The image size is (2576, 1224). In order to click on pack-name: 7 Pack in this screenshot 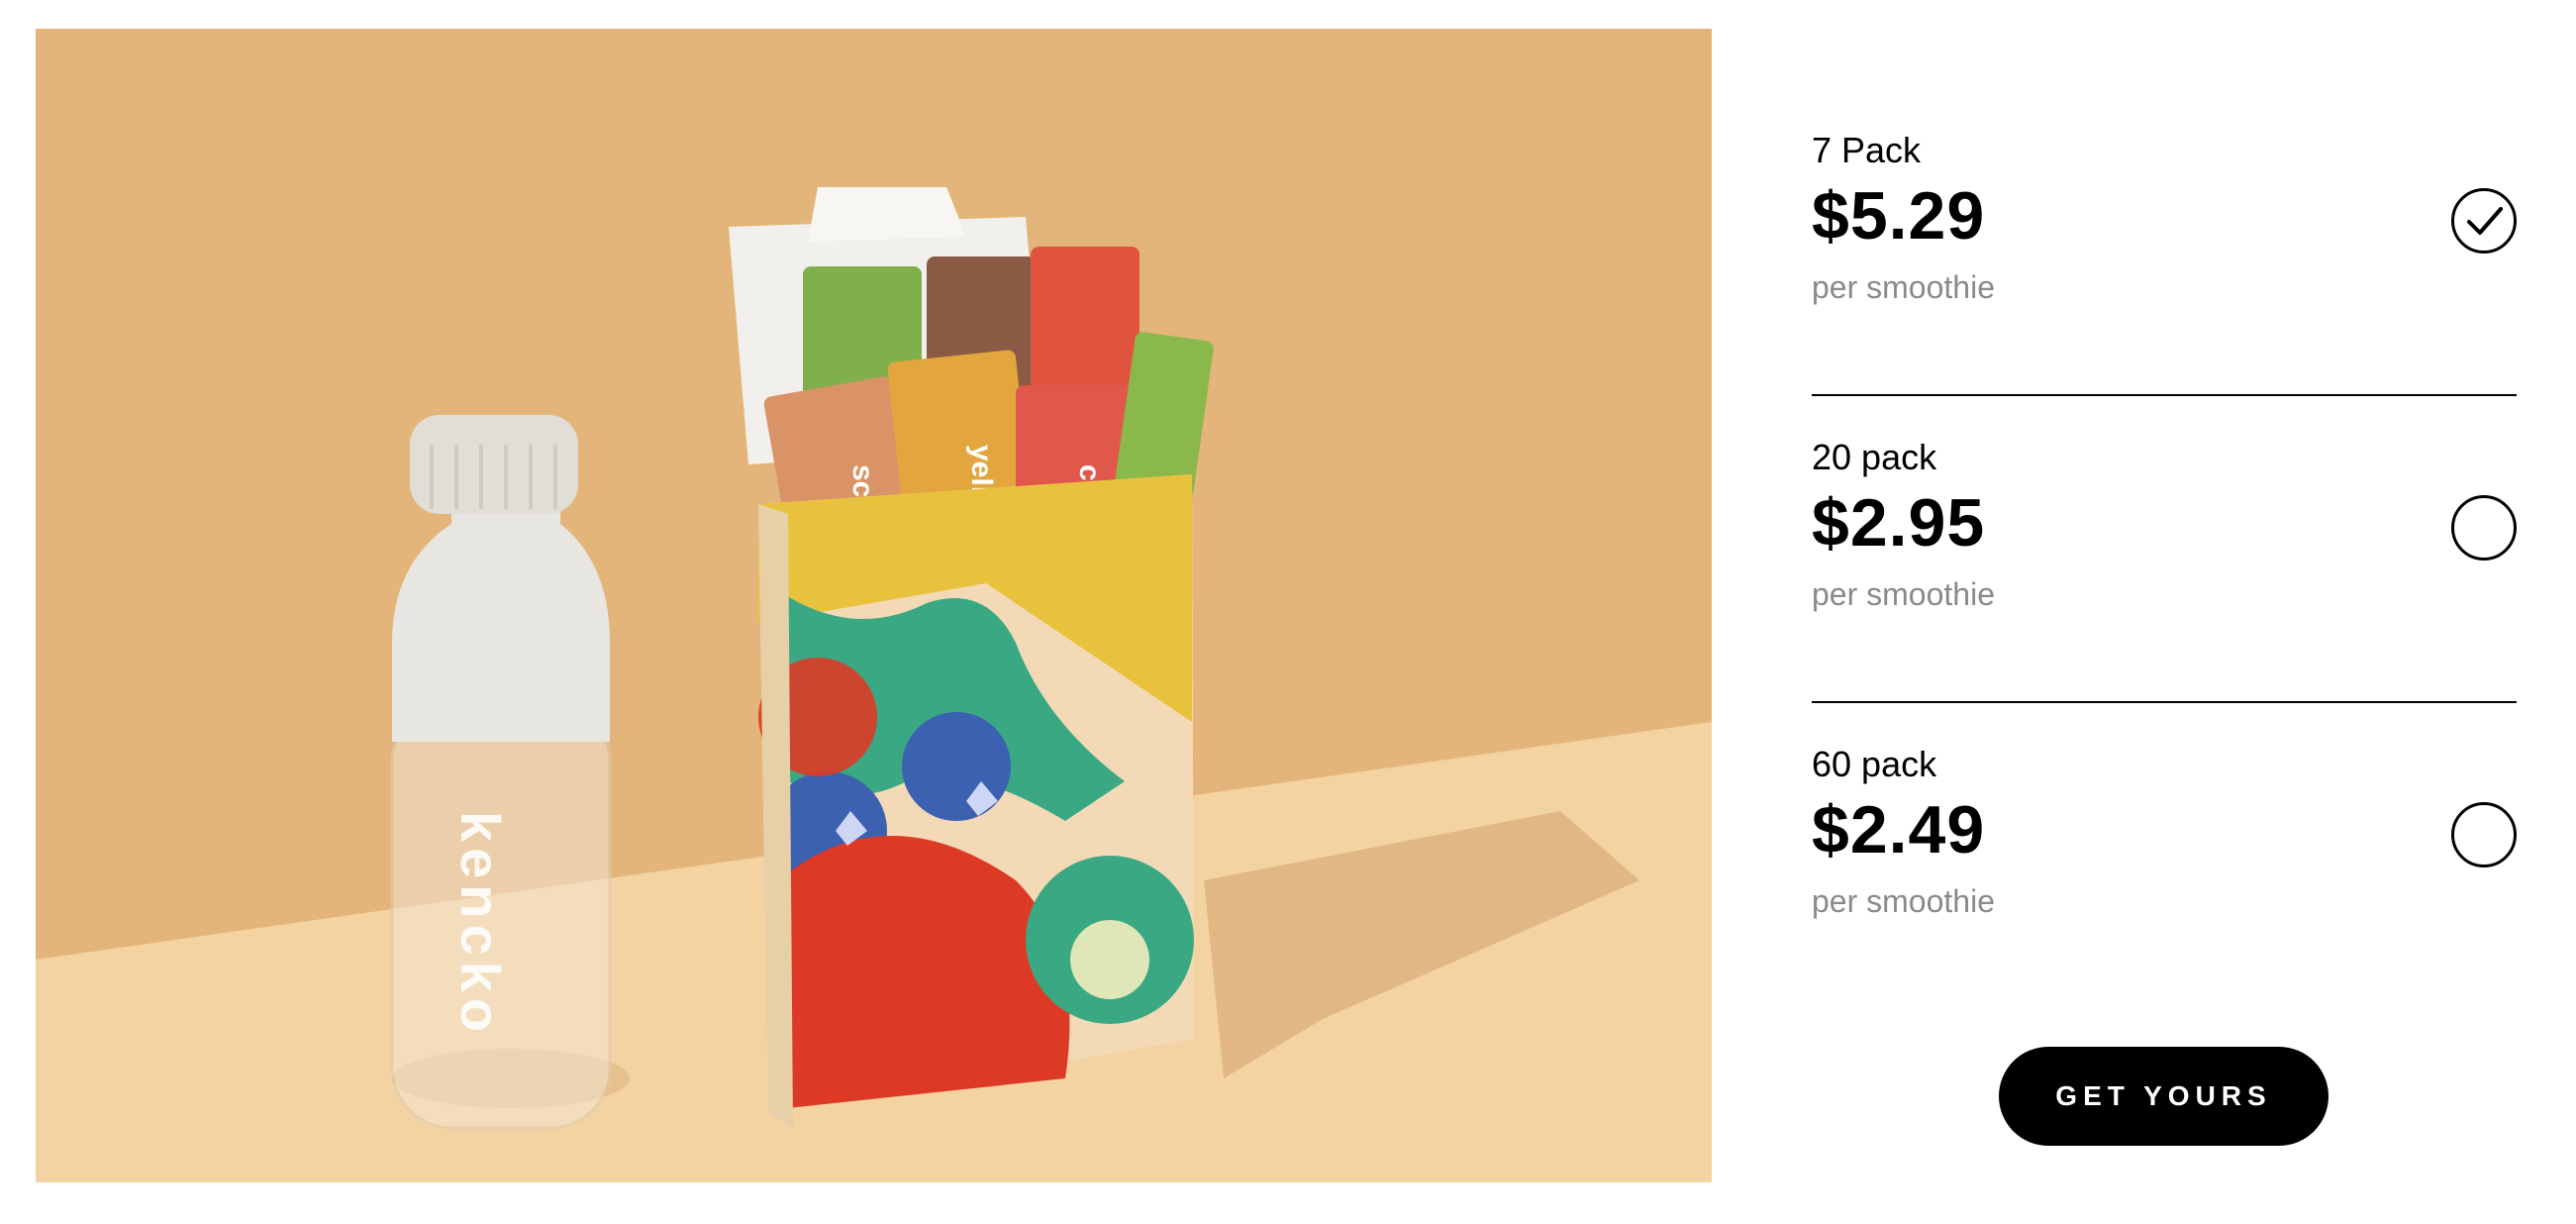, I will do `click(1867, 150)`.